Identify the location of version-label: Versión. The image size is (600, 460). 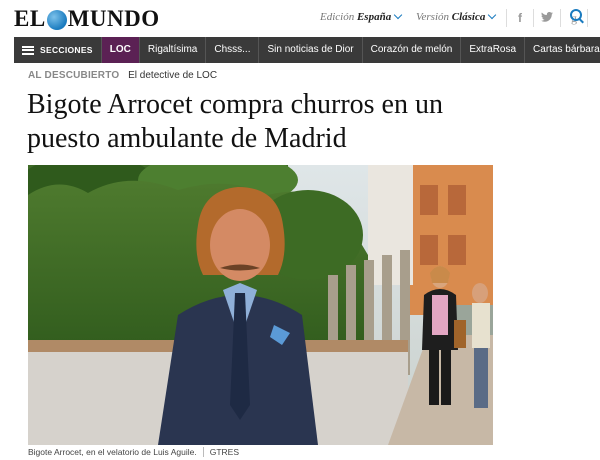
(432, 17).